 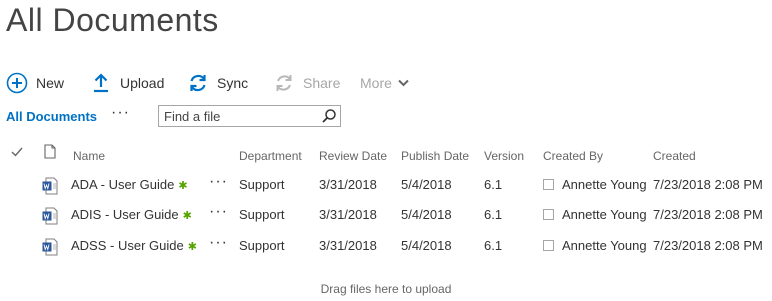 I want to click on file-name-link: ADA - User Guide ✱, so click(x=129, y=184).